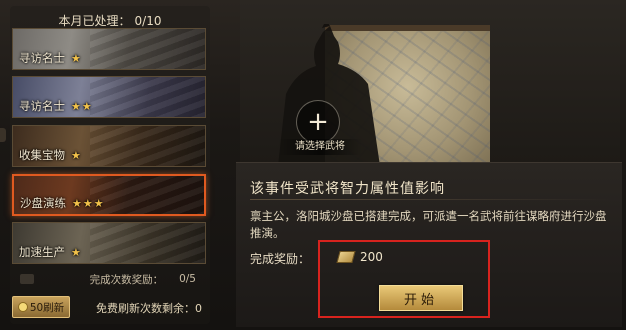 This screenshot has height=330, width=626. I want to click on star-rating: ★★, so click(82, 106).